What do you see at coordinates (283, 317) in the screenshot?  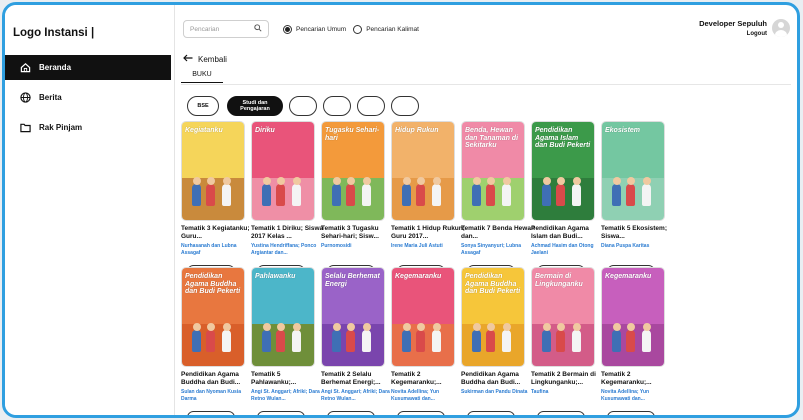 I see `book-cover: Pahlawanku` at bounding box center [283, 317].